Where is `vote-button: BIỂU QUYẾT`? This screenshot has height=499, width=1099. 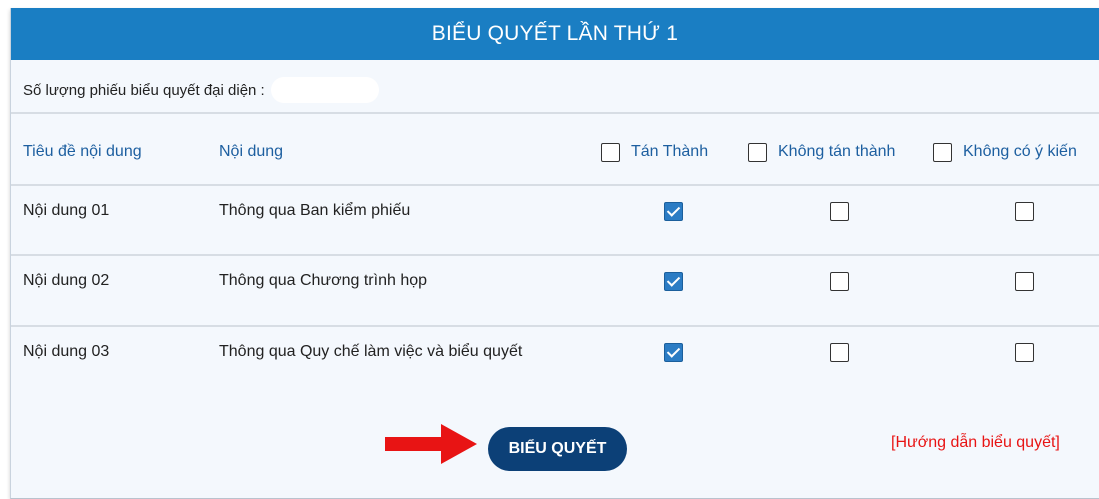 vote-button: BIỂU QUYẾT is located at coordinates (557, 449).